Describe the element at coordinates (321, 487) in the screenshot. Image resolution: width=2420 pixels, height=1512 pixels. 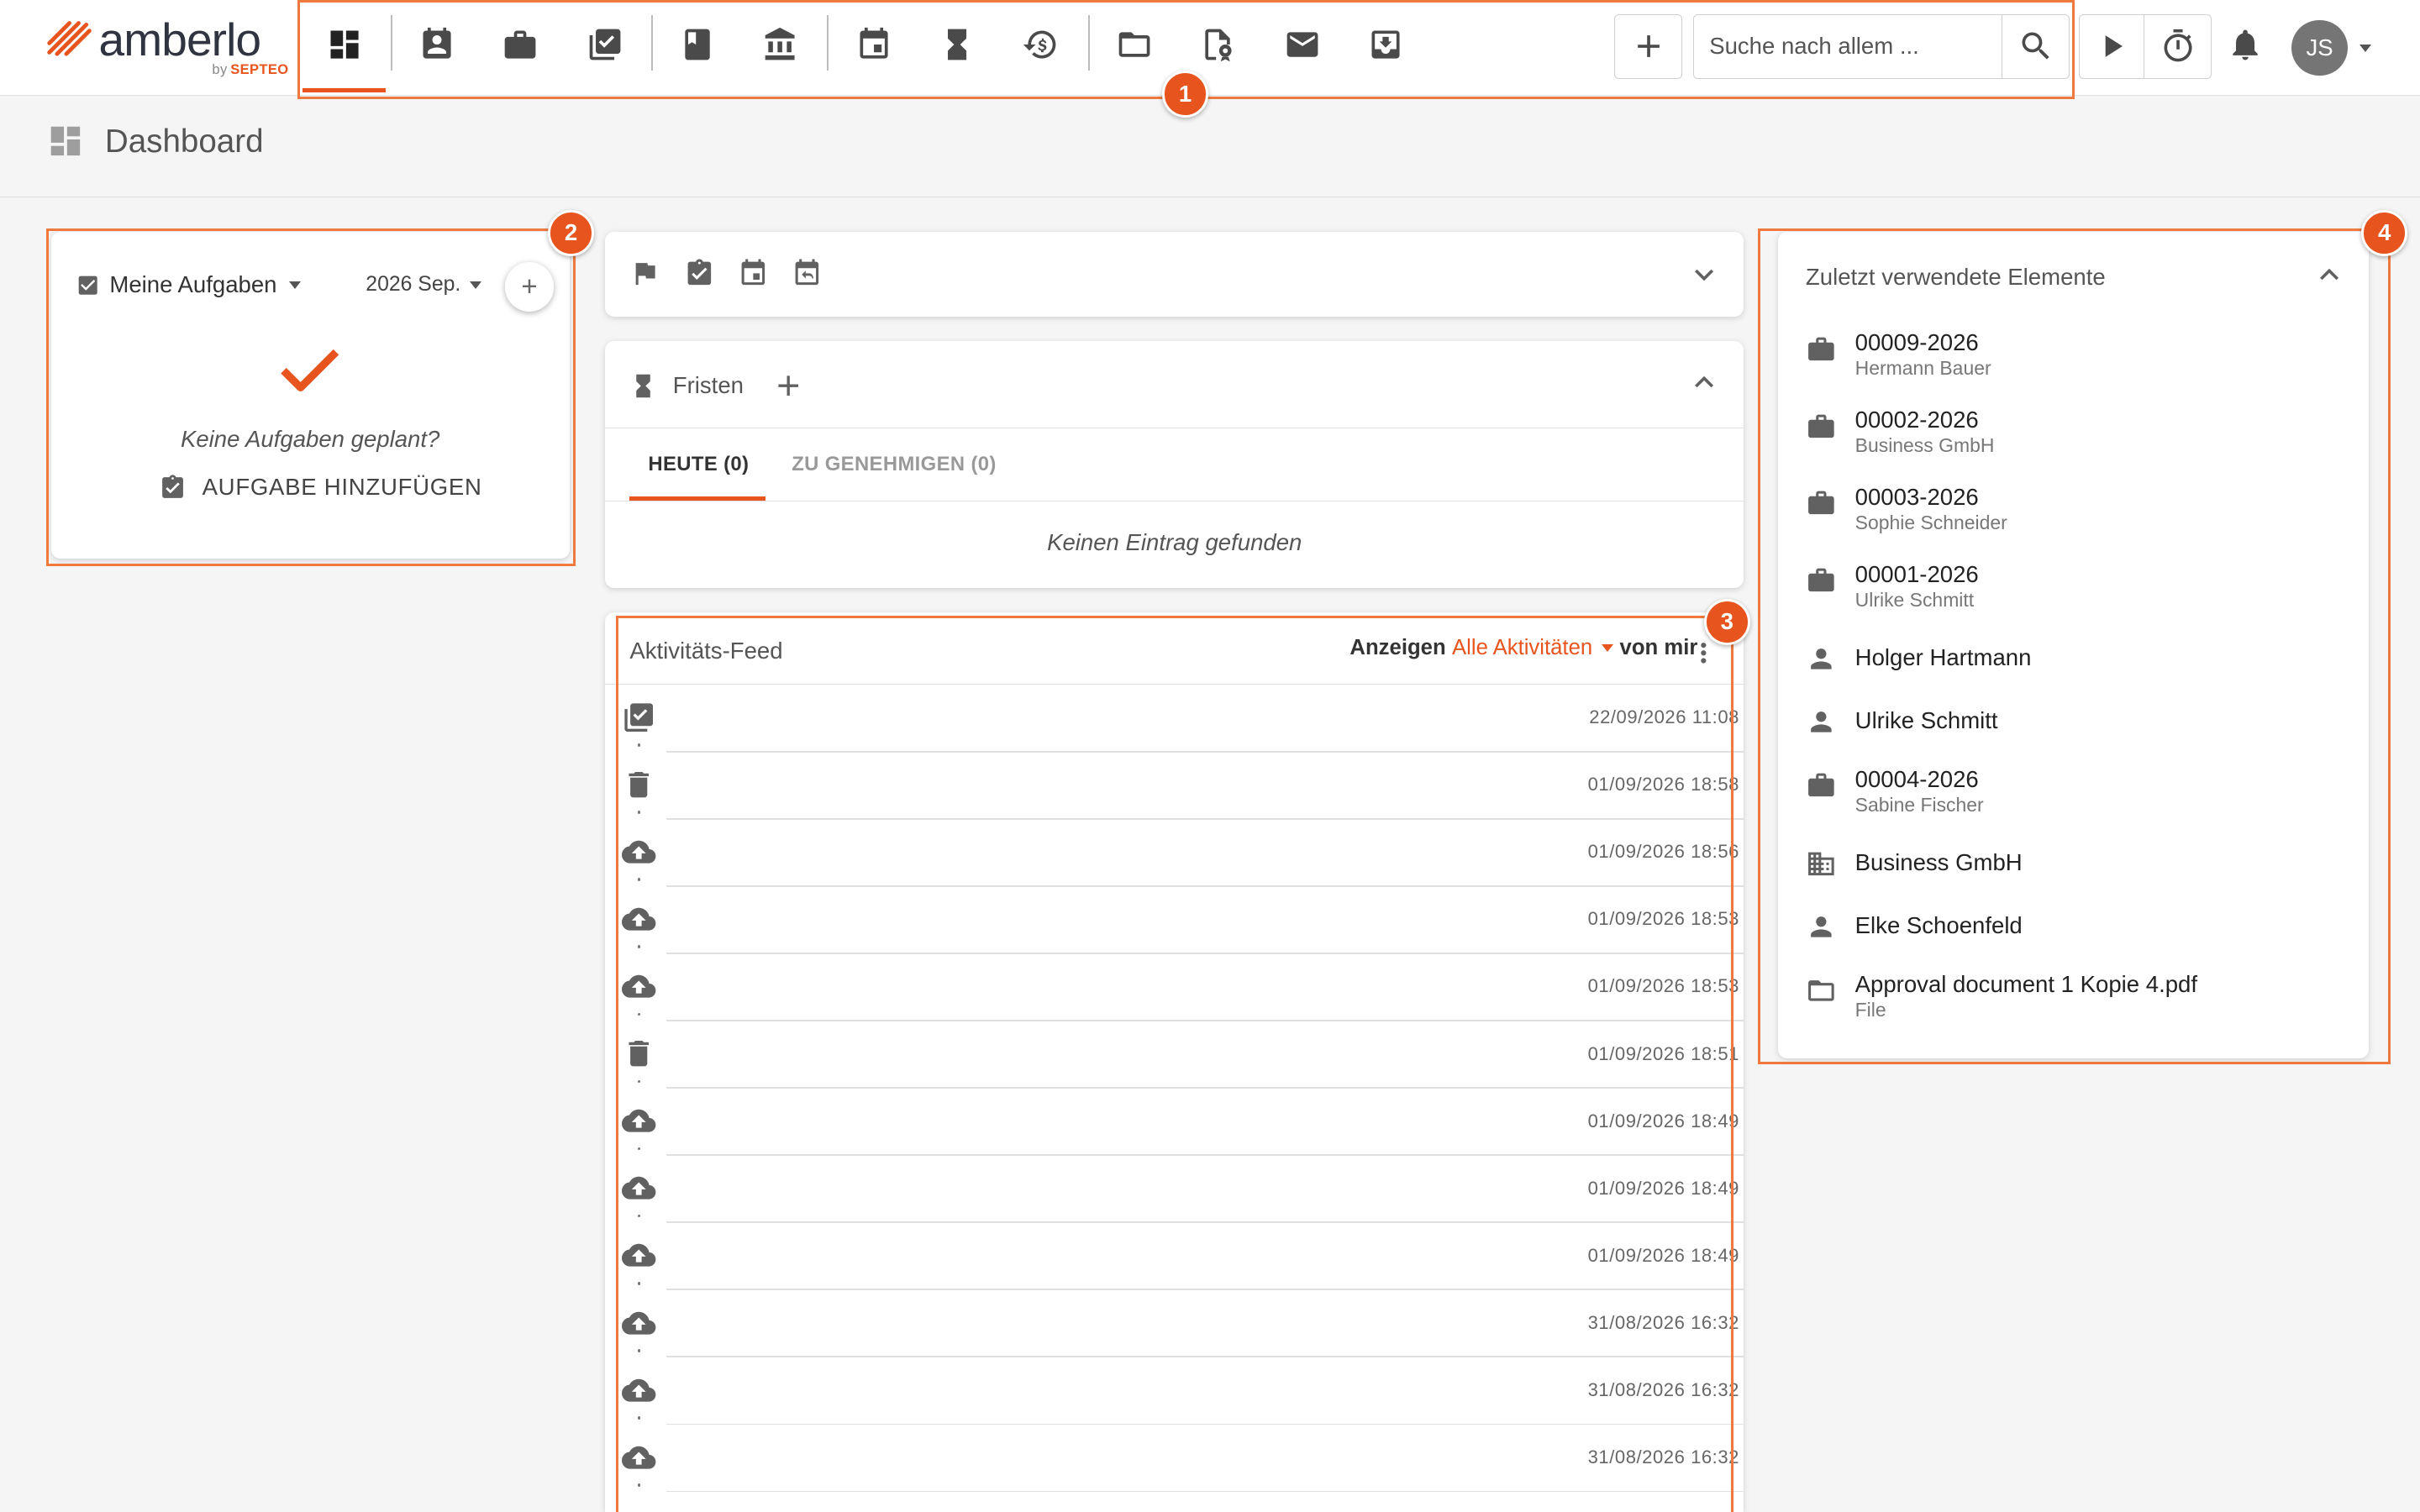
I see `add-task-button: AUFGABE HINZUFÜGEN` at that location.